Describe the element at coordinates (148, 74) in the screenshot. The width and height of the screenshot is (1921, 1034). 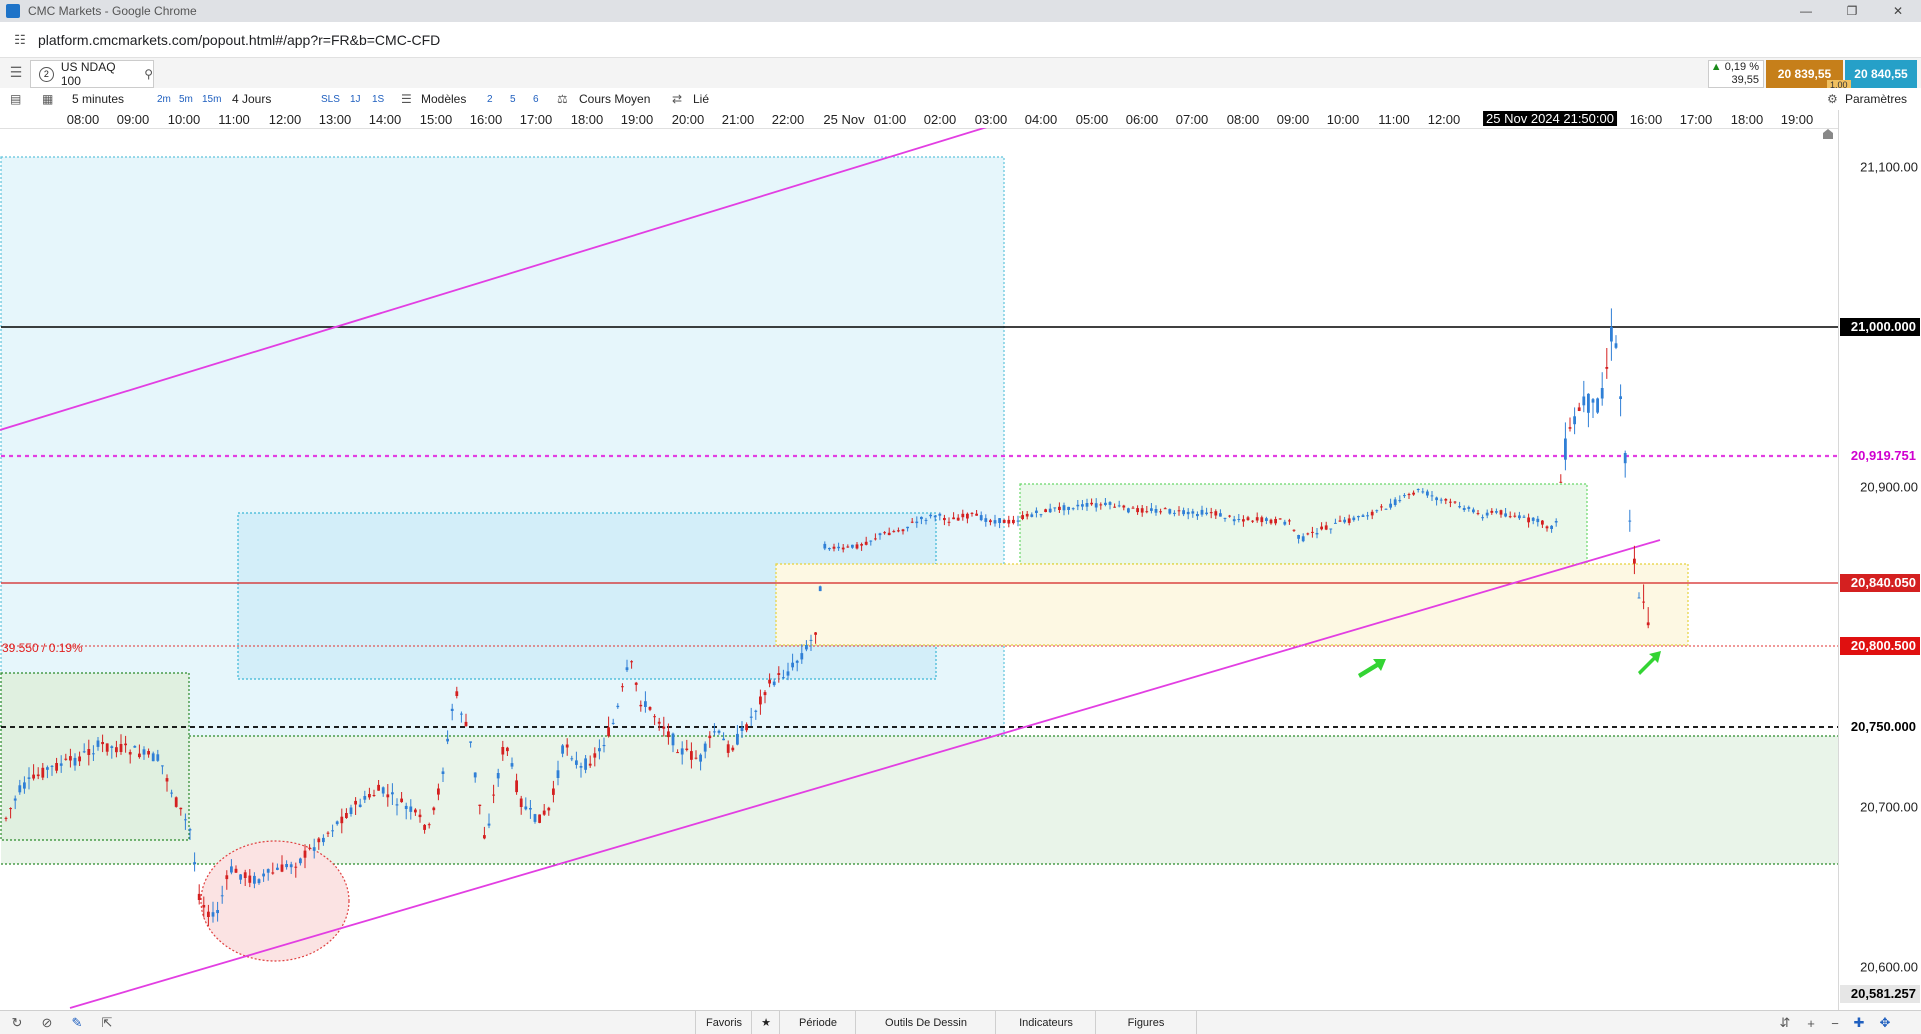
I see `search-icon: ⚲` at that location.